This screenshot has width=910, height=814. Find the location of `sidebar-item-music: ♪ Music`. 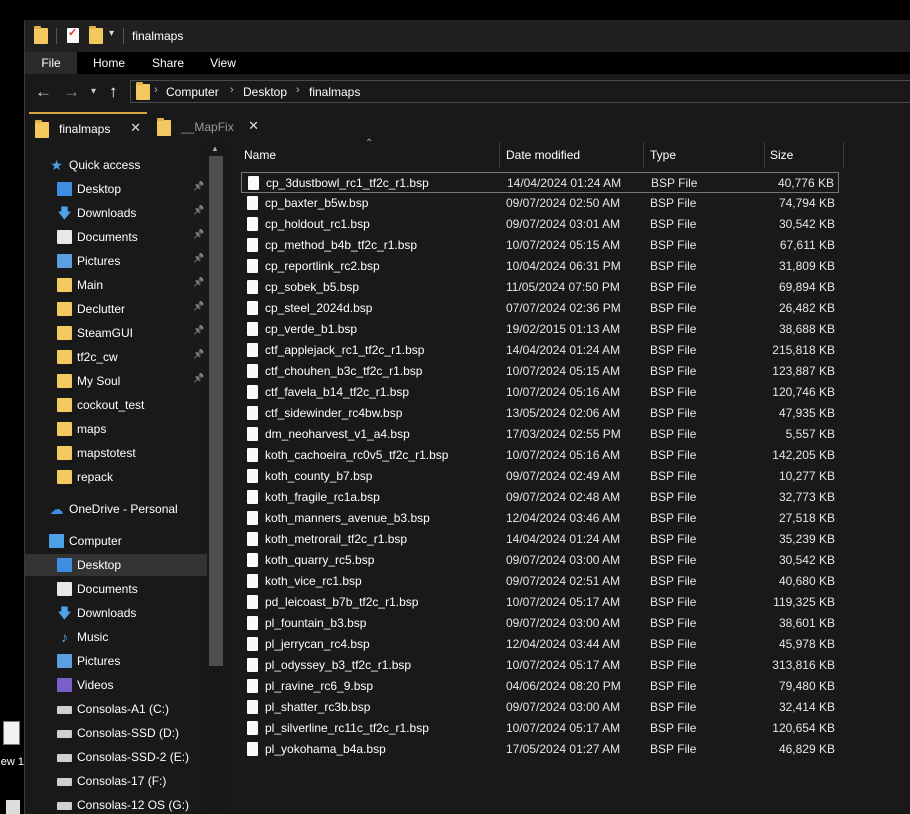

sidebar-item-music: ♪ Music is located at coordinates (116, 637).